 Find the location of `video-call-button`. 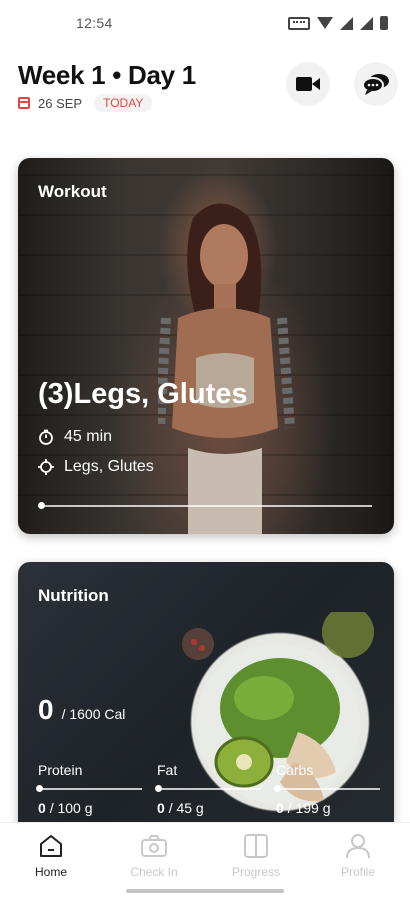

video-call-button is located at coordinates (308, 84).